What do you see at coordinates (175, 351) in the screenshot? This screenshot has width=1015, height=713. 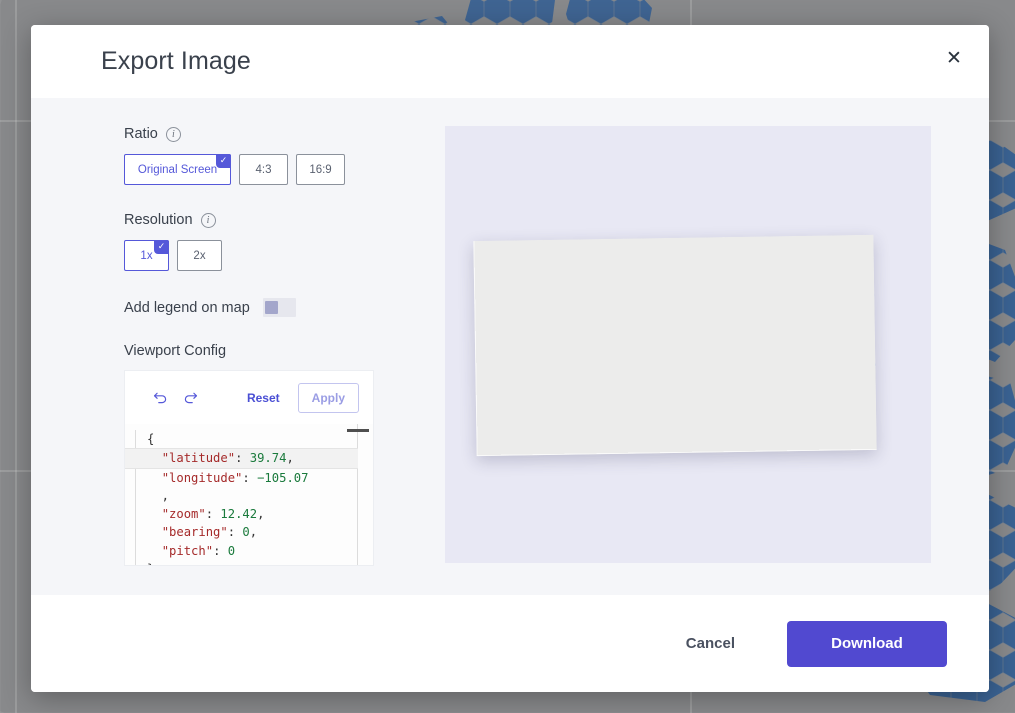 I see `viewport-config-label: Viewport Config` at bounding box center [175, 351].